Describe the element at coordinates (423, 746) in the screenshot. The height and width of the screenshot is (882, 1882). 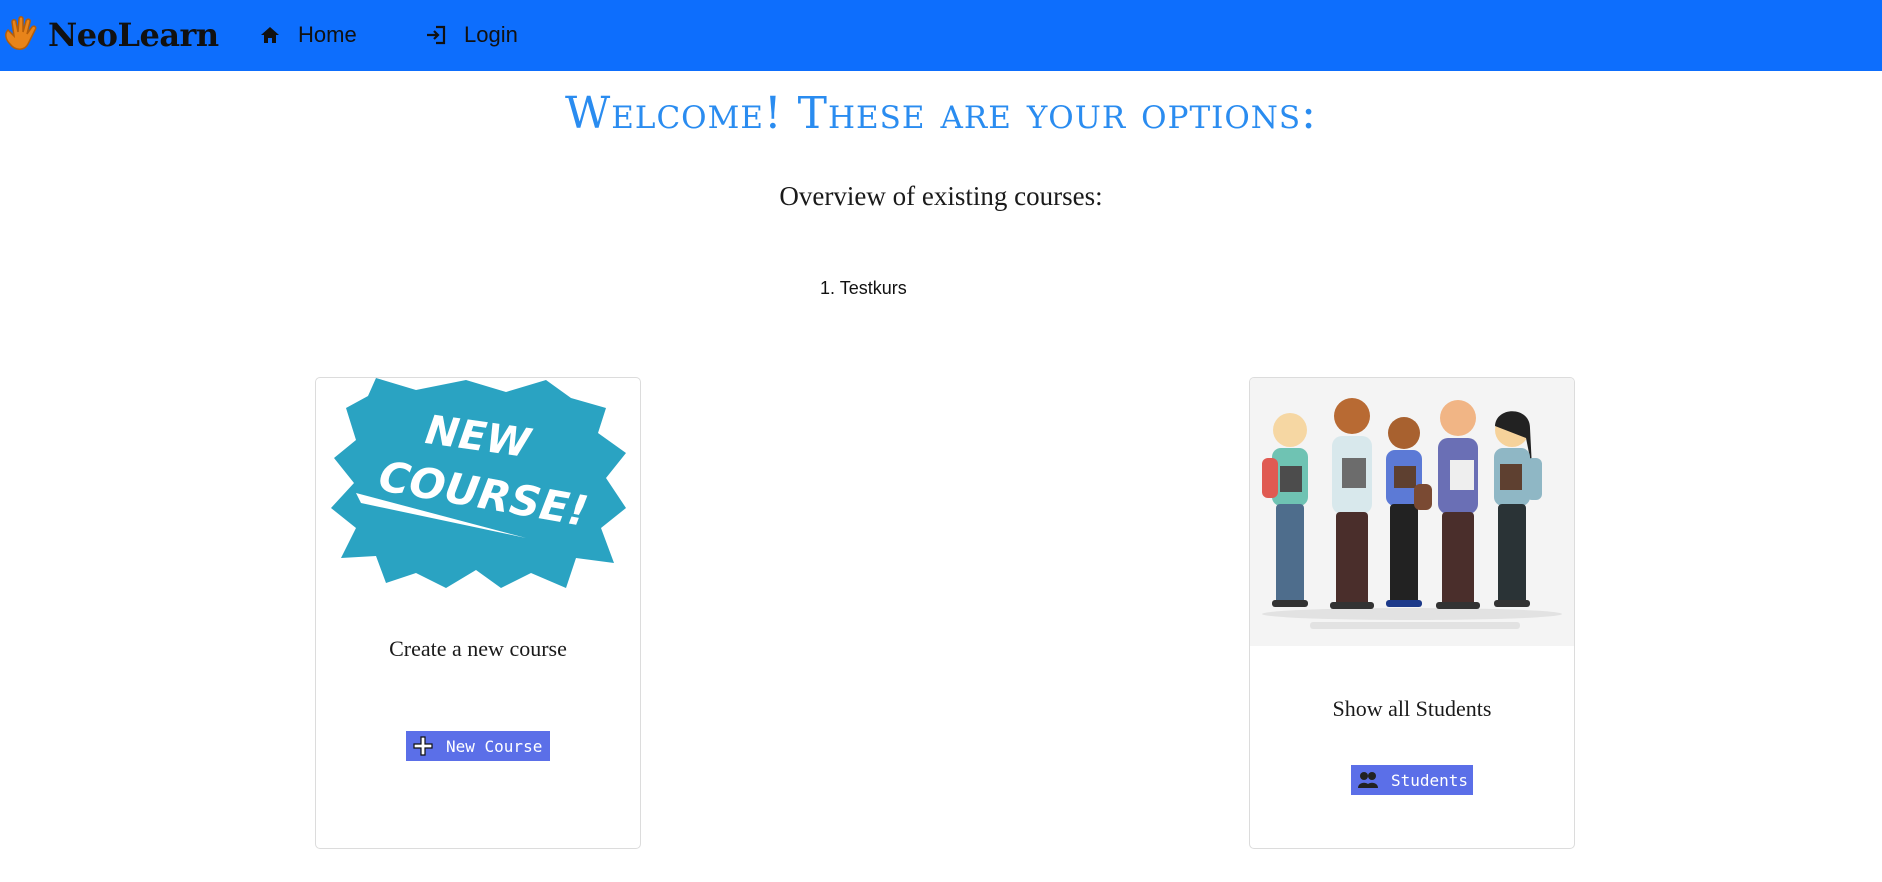
I see `plus-icon` at that location.